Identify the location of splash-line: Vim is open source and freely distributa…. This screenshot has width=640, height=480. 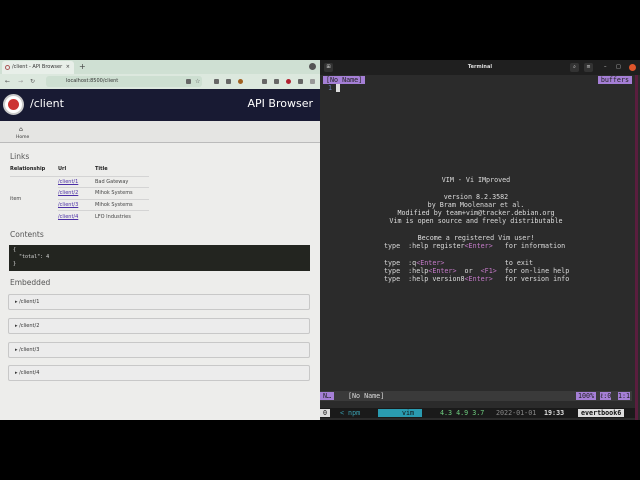
(476, 221).